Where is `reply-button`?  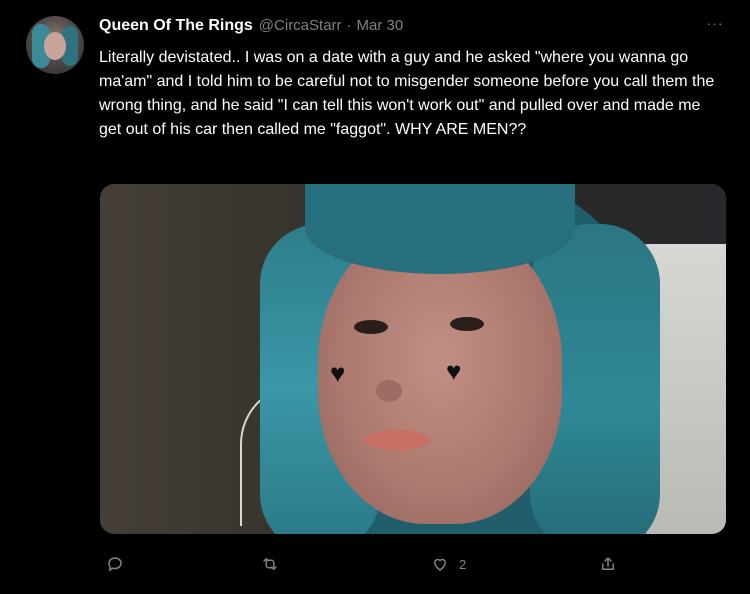
reply-button is located at coordinates (120, 564).